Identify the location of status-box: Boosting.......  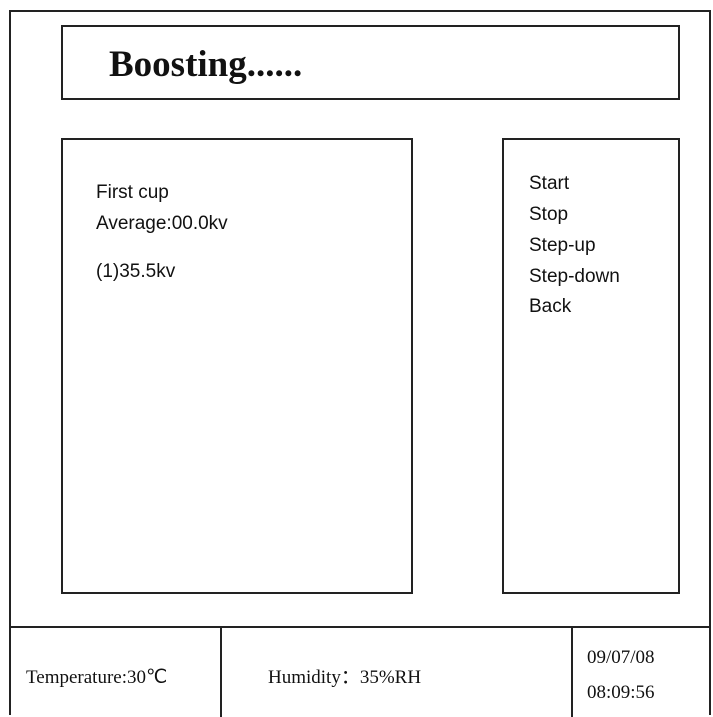
(370, 62).